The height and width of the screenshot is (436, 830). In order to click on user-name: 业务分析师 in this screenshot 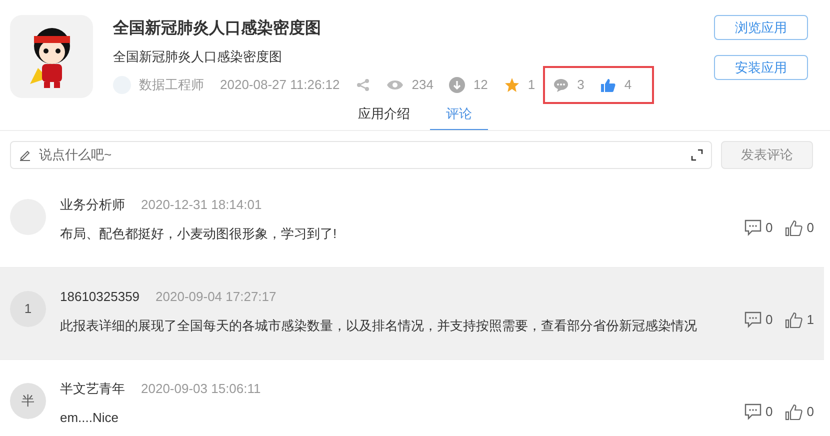, I will do `click(92, 204)`.